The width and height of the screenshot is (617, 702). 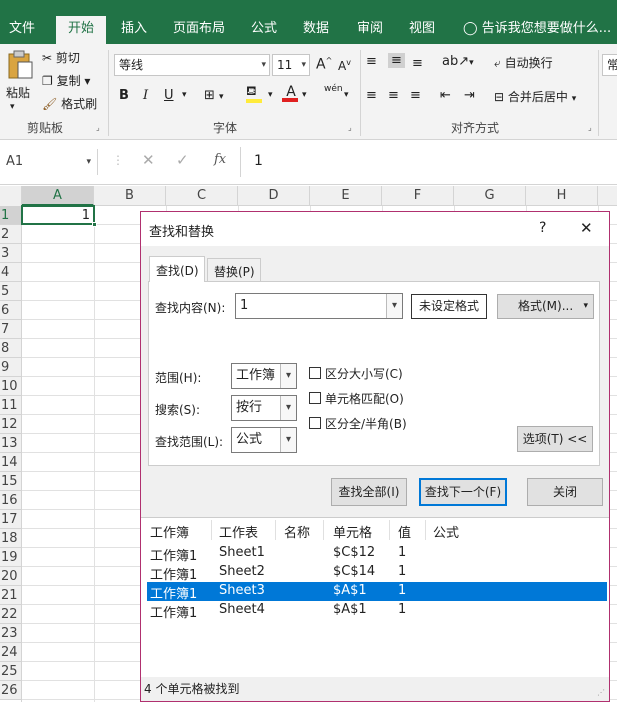 What do you see at coordinates (10, 405) in the screenshot?
I see `row-header-11: 11` at bounding box center [10, 405].